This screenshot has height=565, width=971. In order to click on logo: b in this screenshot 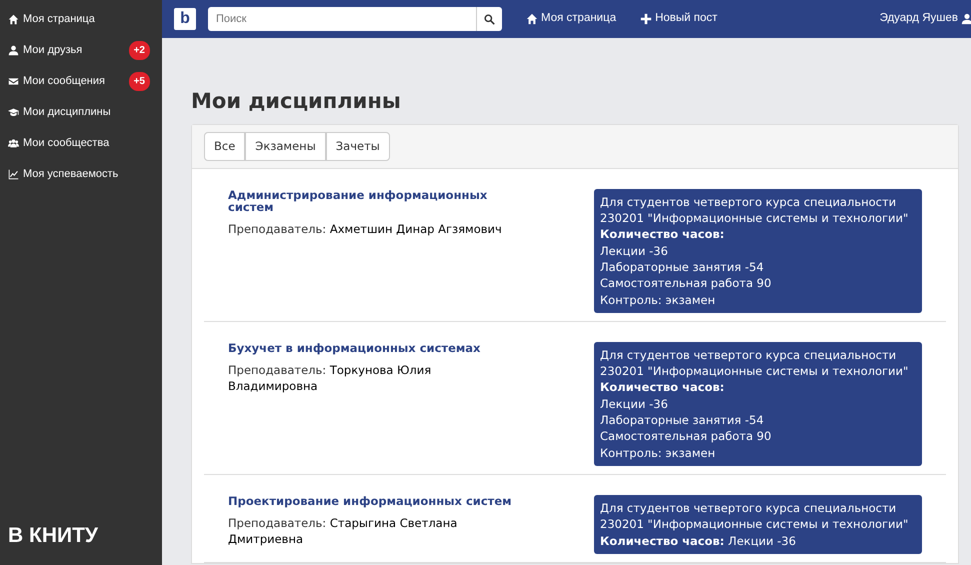, I will do `click(185, 19)`.